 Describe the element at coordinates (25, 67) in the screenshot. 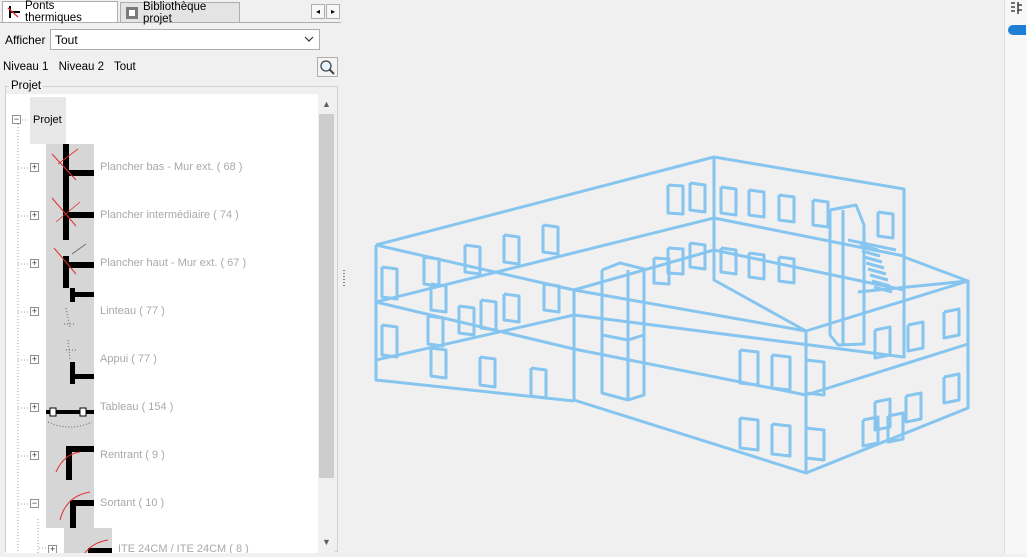

I see `level-link-1: Niveau 1` at that location.